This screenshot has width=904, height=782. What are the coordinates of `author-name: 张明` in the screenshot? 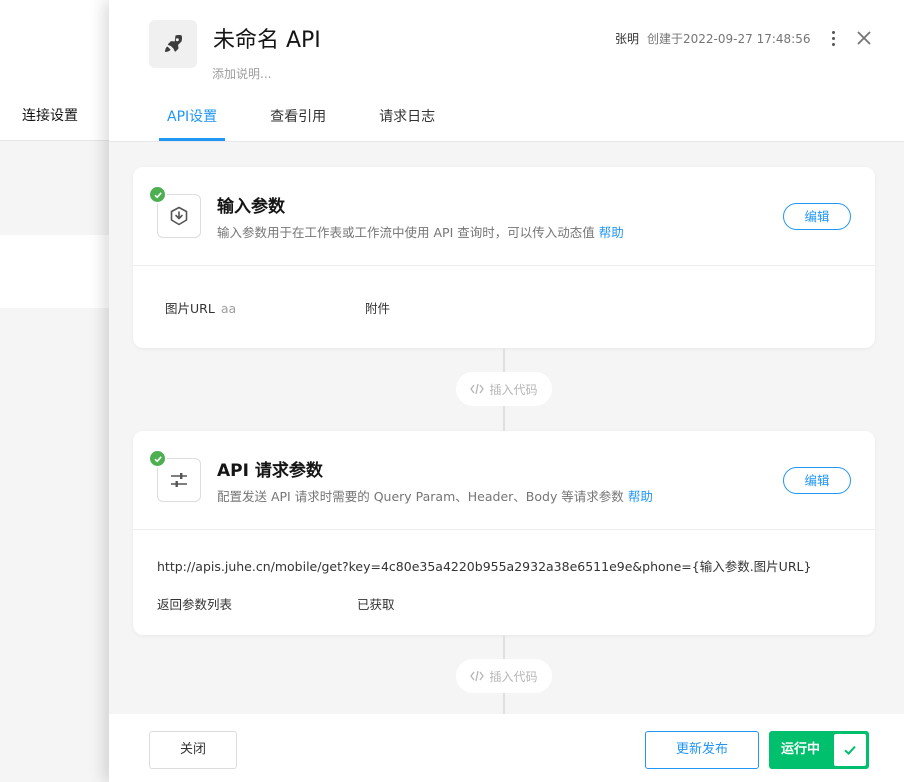 It's located at (627, 39).